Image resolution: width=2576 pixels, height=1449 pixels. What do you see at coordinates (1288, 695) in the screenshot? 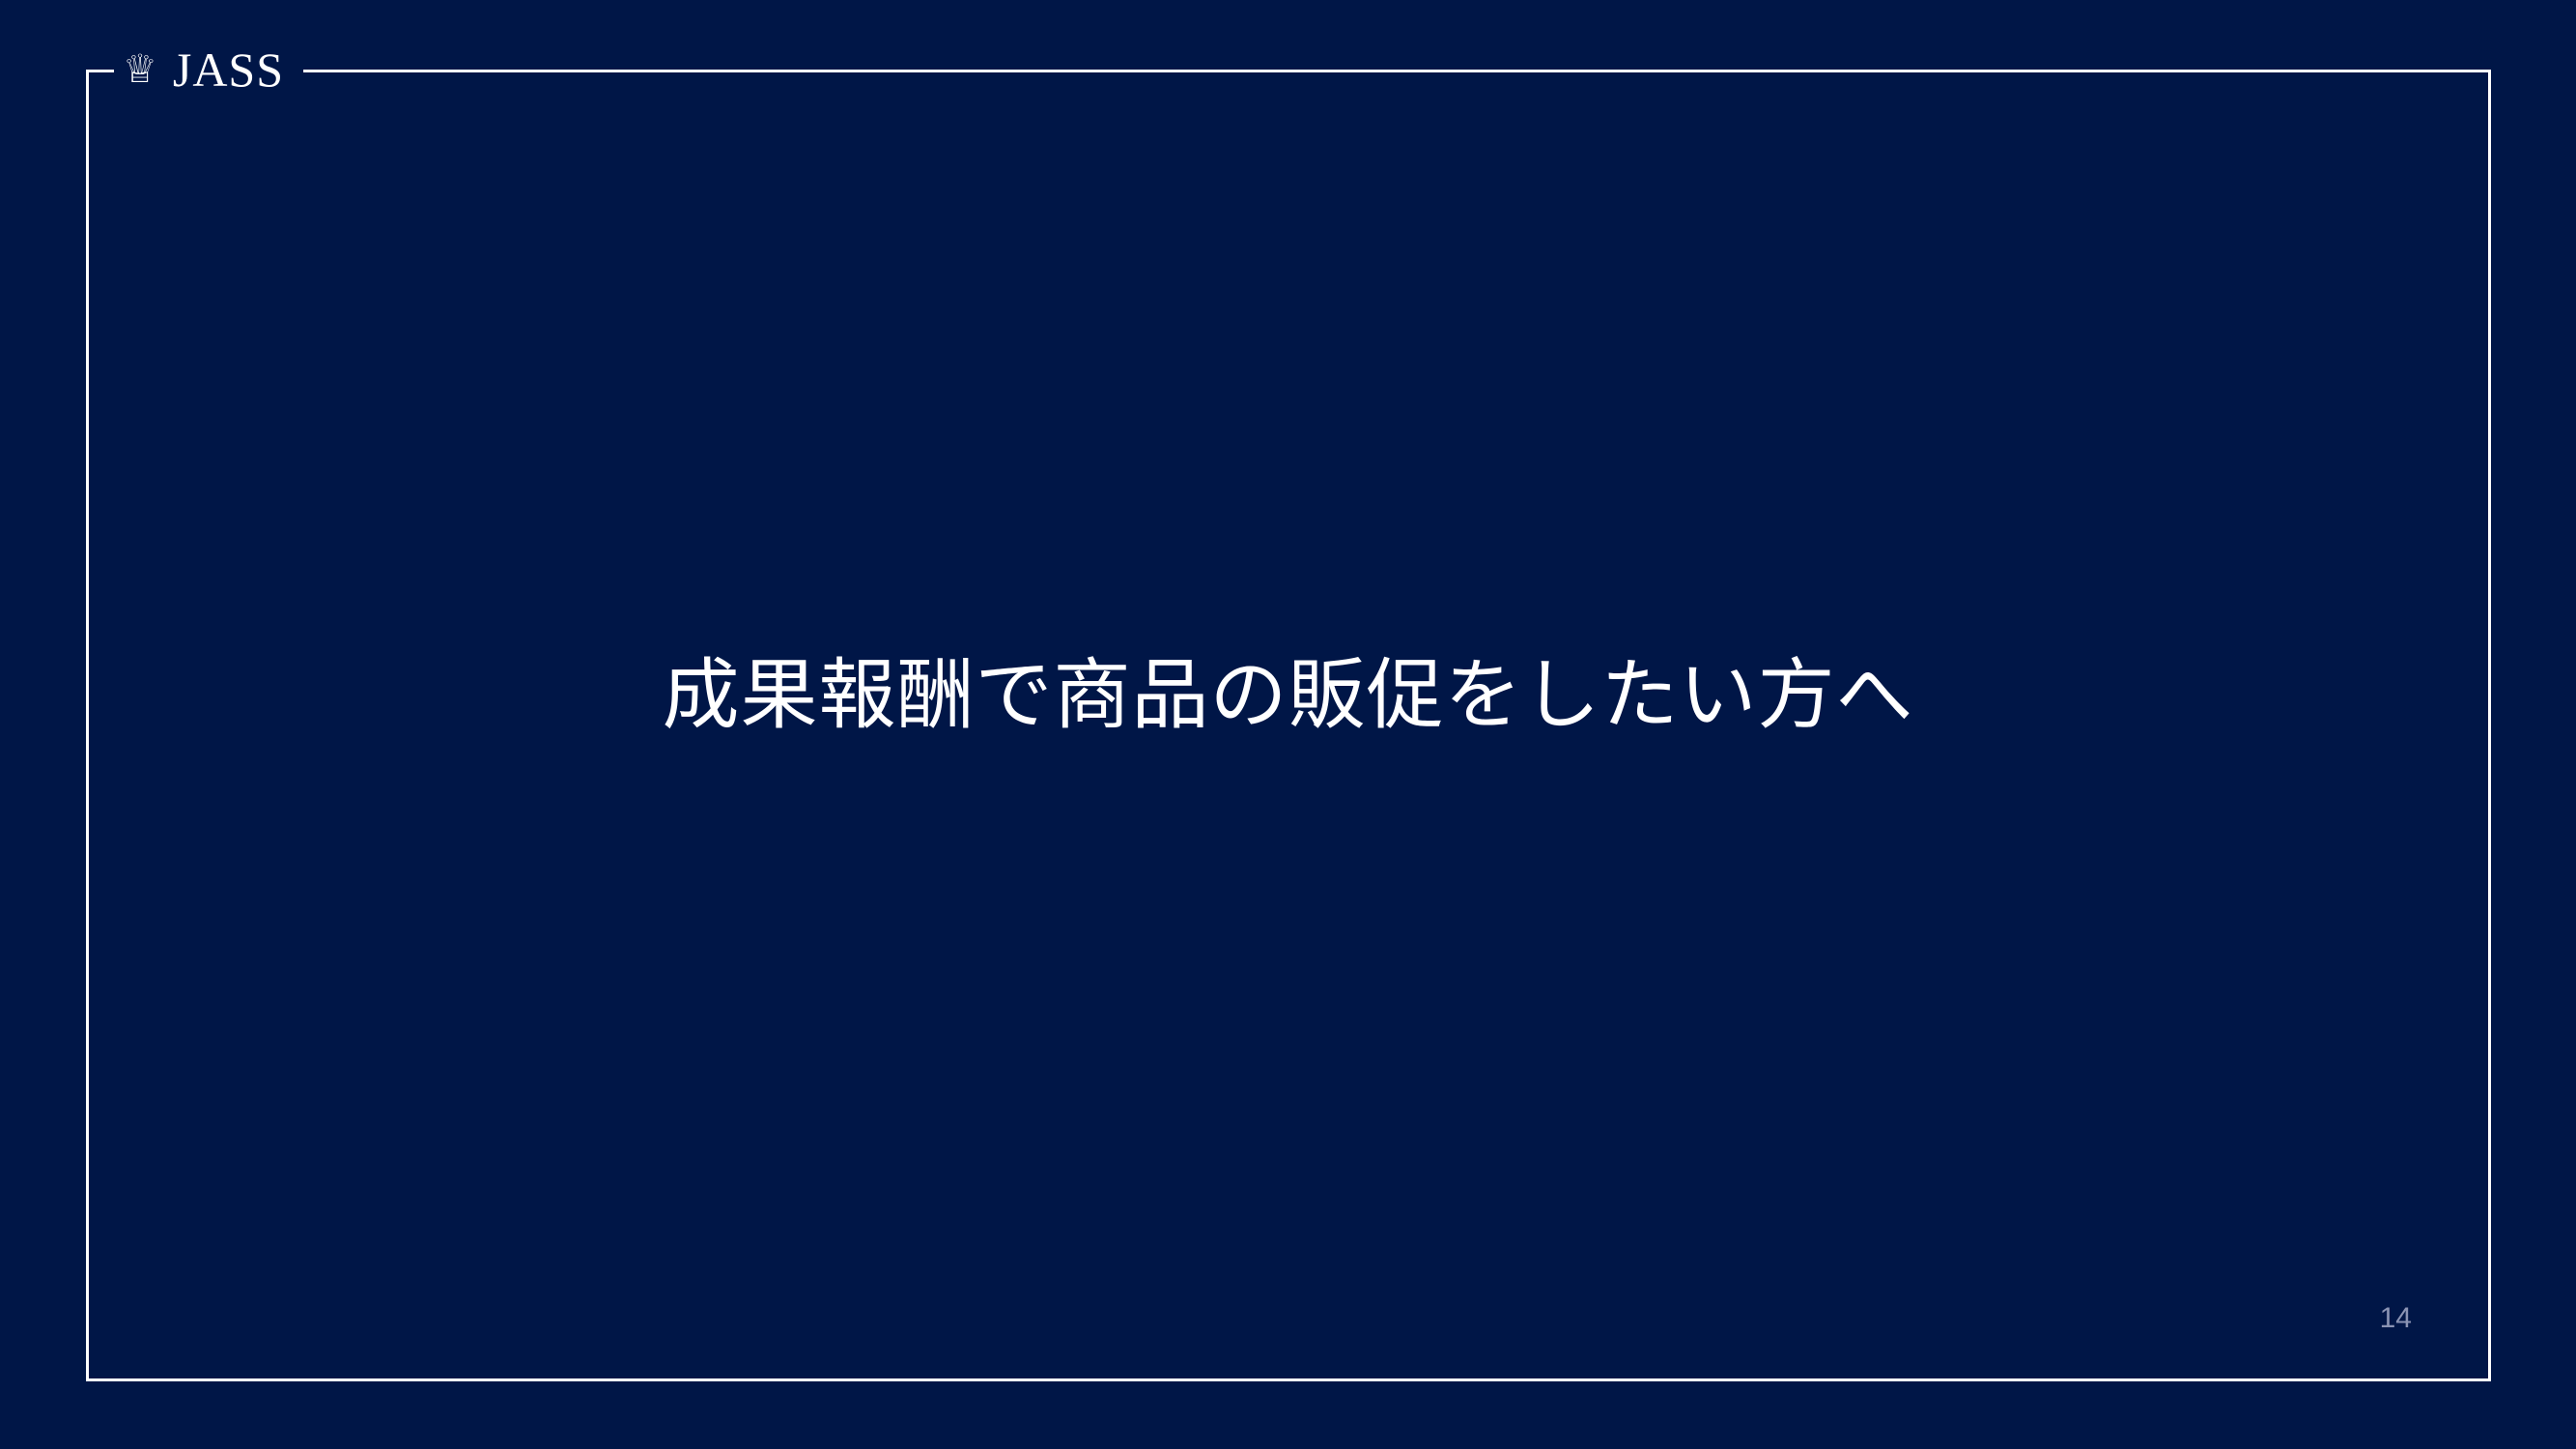
I see `slide-title: 成果報酬で商品の販促をしたい方へ` at bounding box center [1288, 695].